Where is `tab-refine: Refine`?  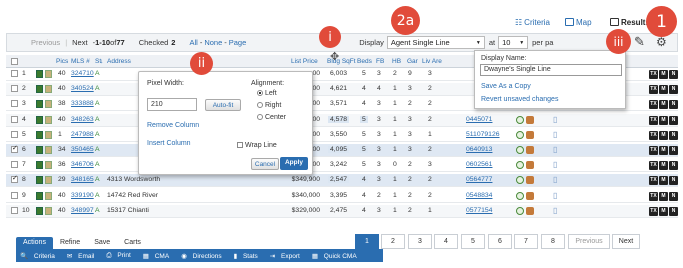 tab-refine: Refine is located at coordinates (70, 243).